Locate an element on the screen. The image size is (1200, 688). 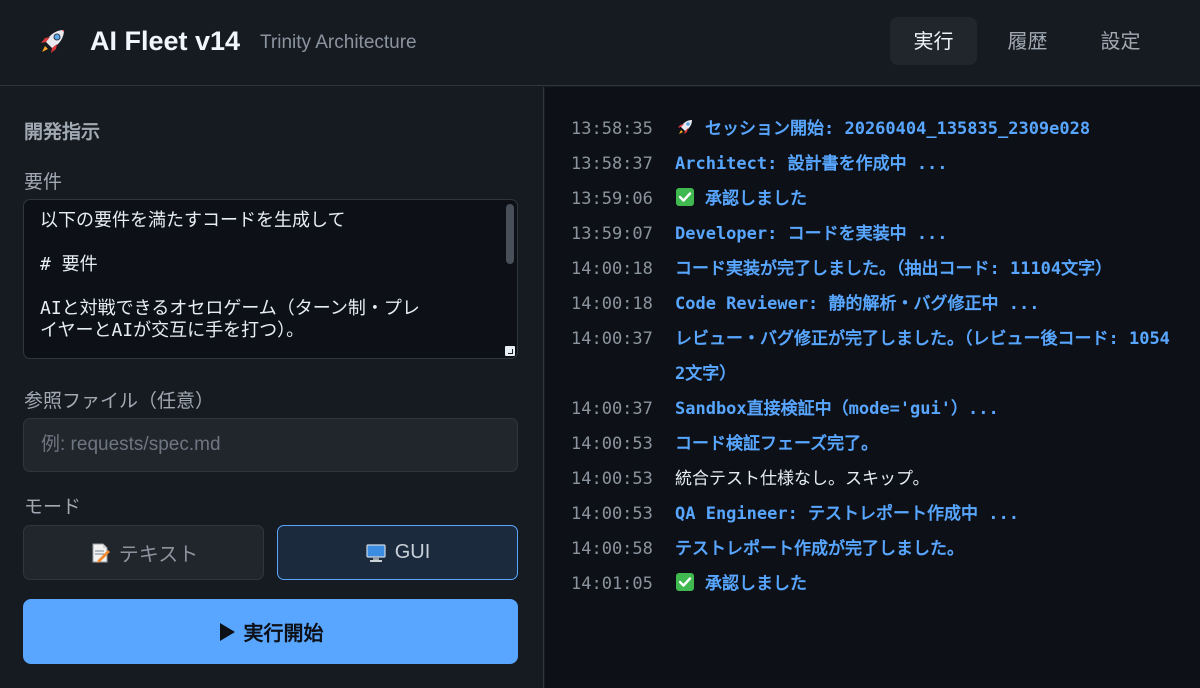
app-title: AI Fleet v14 is located at coordinates (165, 41).